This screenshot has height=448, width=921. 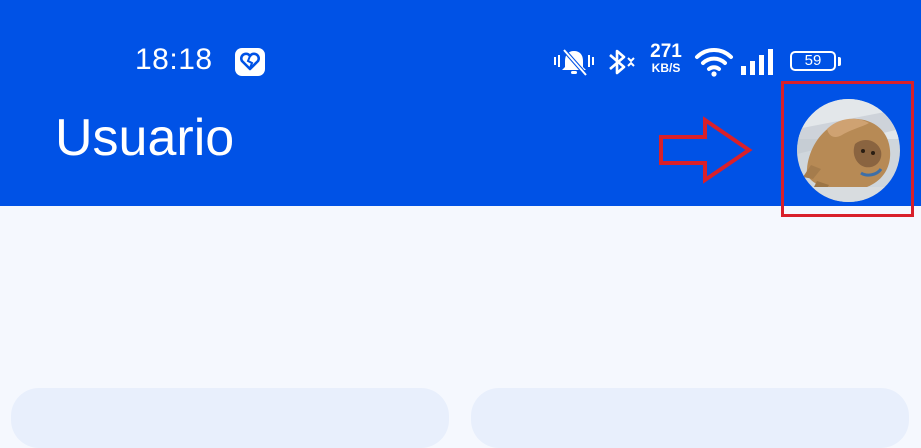 I want to click on status-time: 18:18, so click(x=174, y=59).